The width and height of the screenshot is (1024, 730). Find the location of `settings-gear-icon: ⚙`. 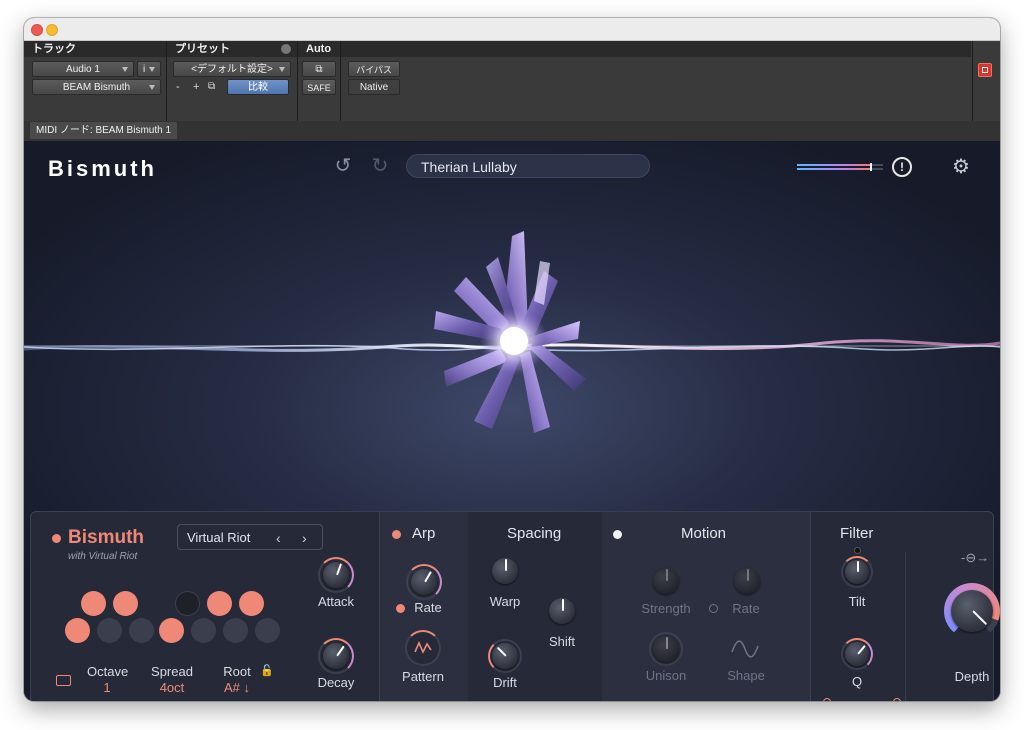

settings-gear-icon: ⚙ is located at coordinates (961, 167).